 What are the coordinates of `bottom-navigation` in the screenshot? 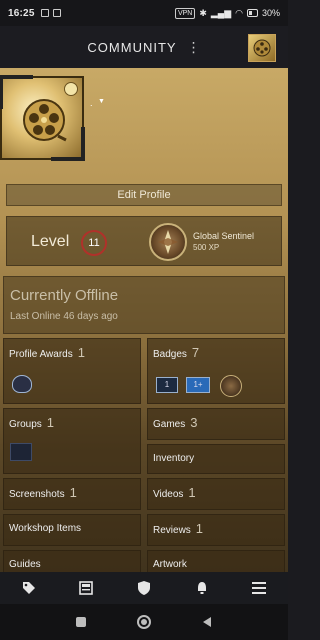 It's located at (144, 588).